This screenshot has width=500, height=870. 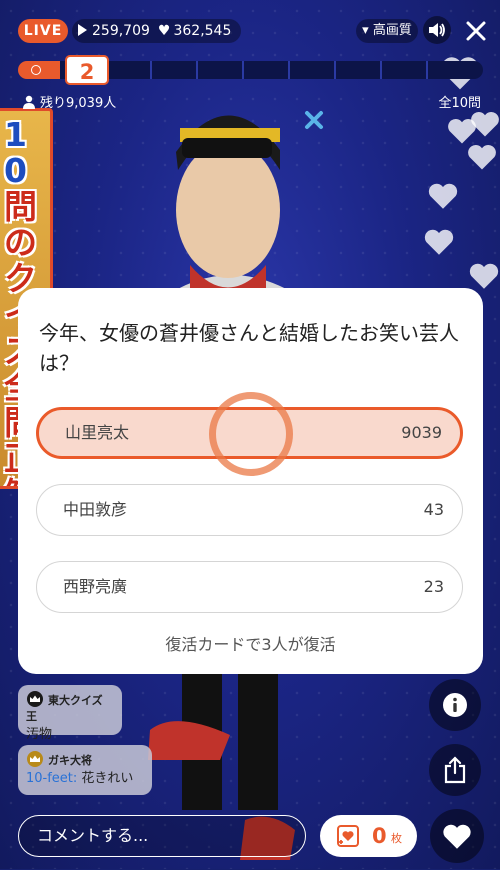 What do you see at coordinates (249, 510) in the screenshot?
I see `answer-option: 中田敦彦 43` at bounding box center [249, 510].